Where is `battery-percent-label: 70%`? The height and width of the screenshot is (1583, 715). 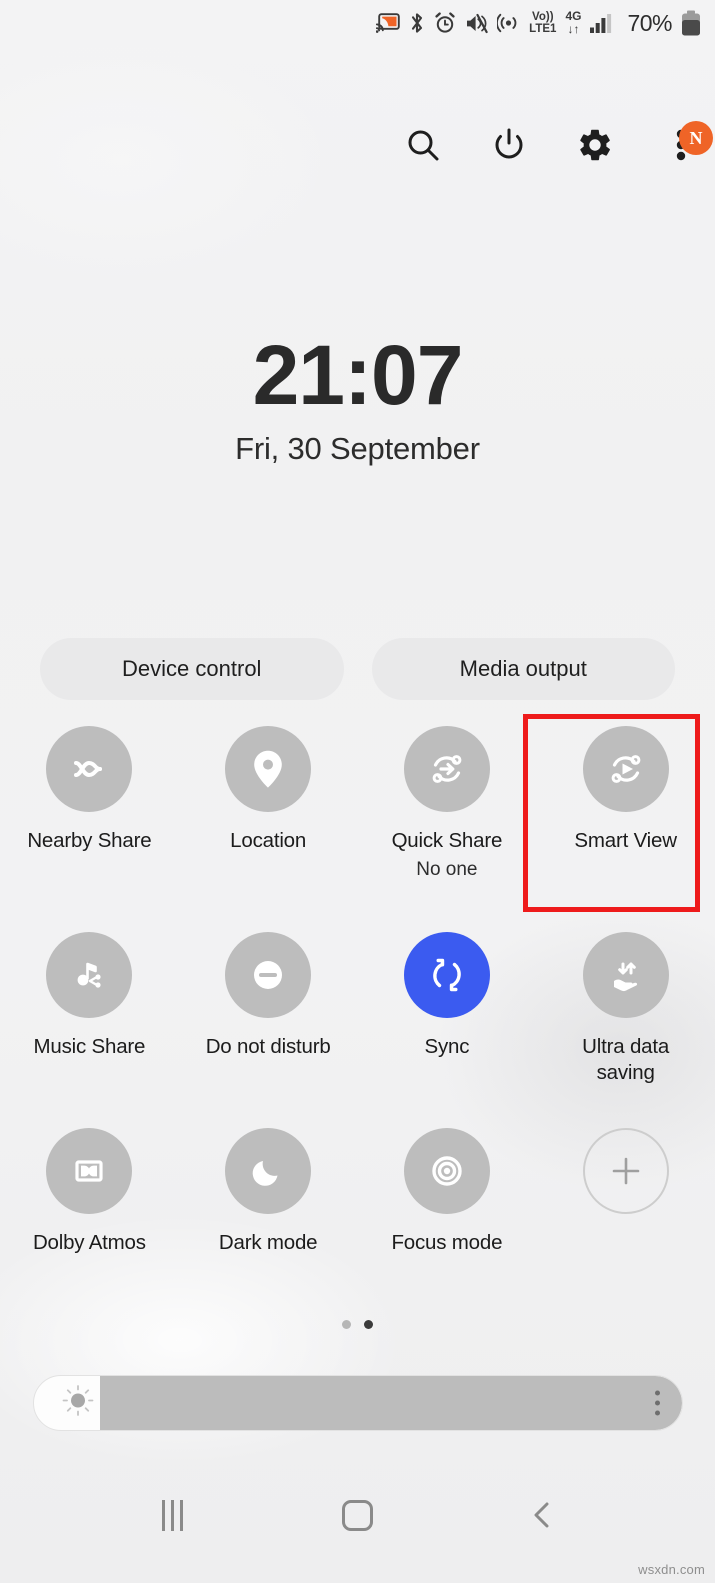
battery-percent-label: 70% is located at coordinates (649, 22).